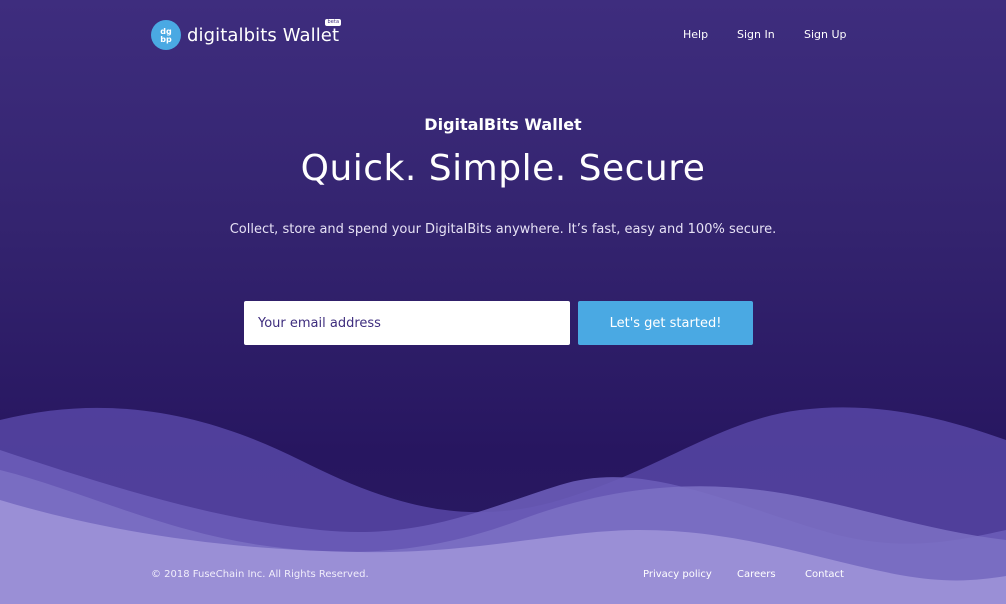  I want to click on beta-badge: beta, so click(333, 22).